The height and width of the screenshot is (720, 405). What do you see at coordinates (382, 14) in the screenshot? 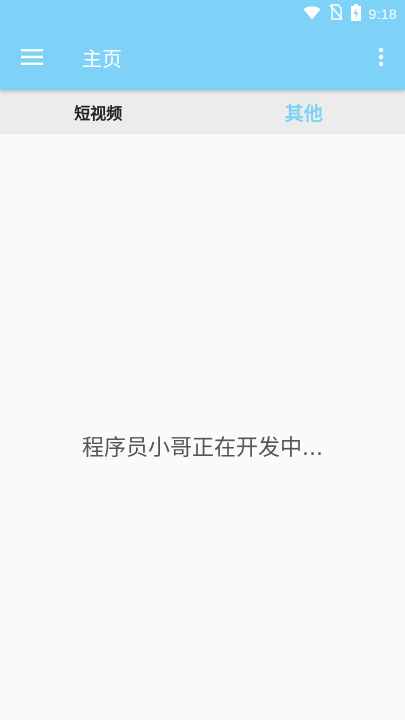
I see `status-time: 9:18` at bounding box center [382, 14].